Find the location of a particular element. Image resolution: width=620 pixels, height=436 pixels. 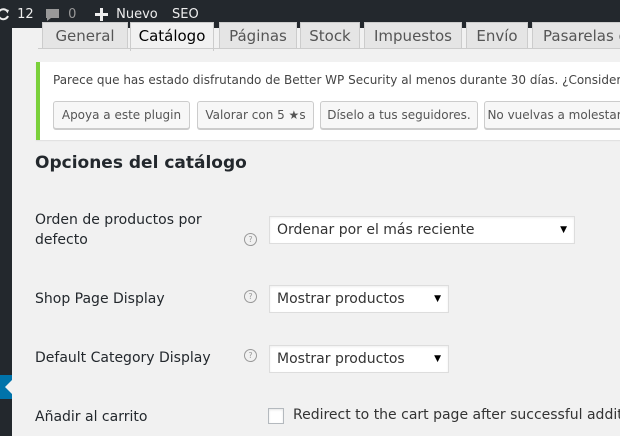

dismiss-notice-button: No vuelvas a molestarme is located at coordinates (552, 115).